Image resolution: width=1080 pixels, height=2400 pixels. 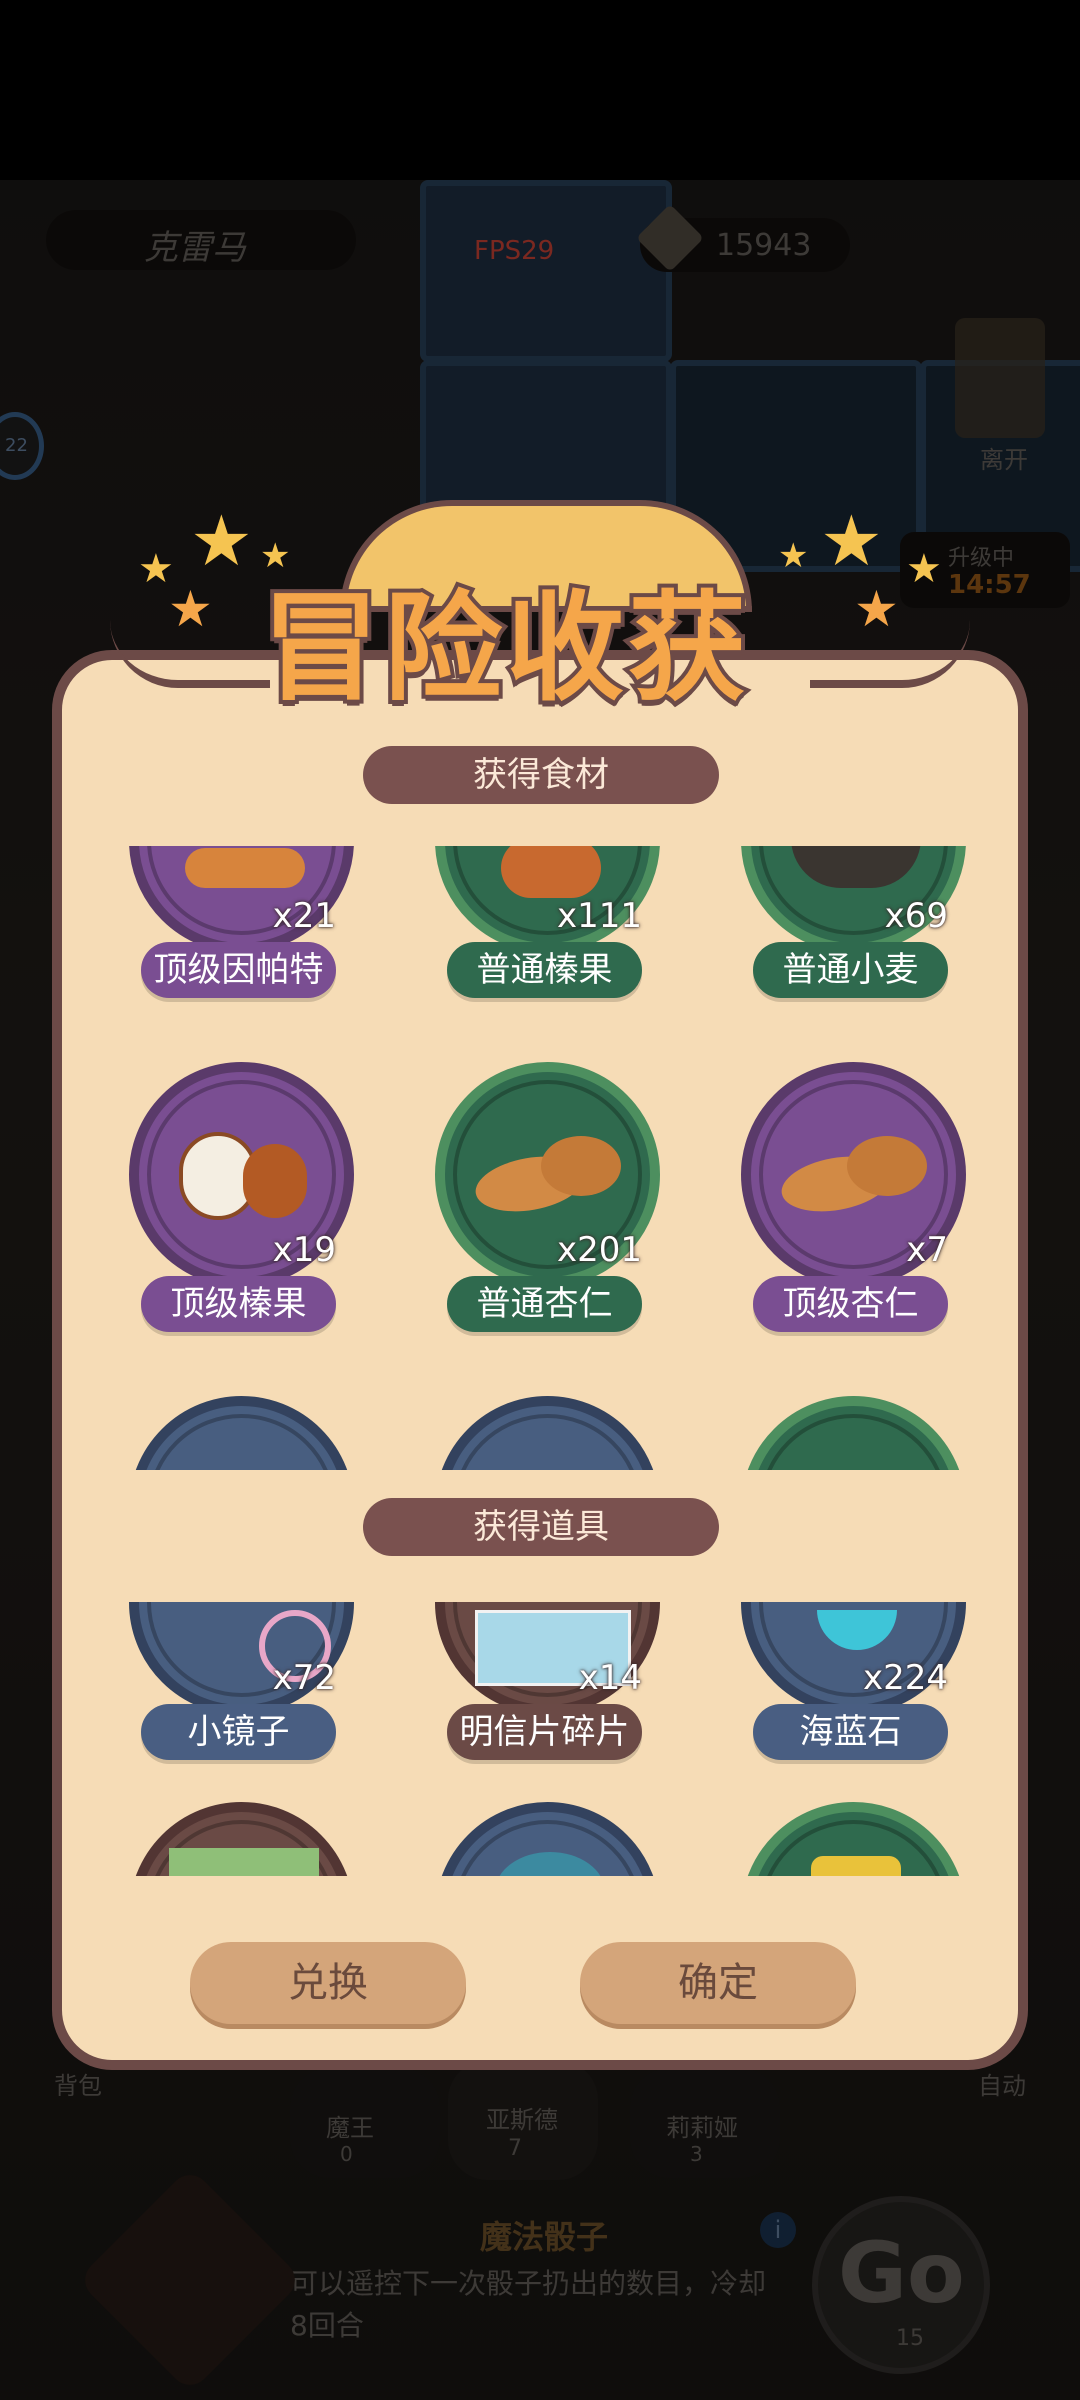 I want to click on item-count: x14, so click(x=610, y=1678).